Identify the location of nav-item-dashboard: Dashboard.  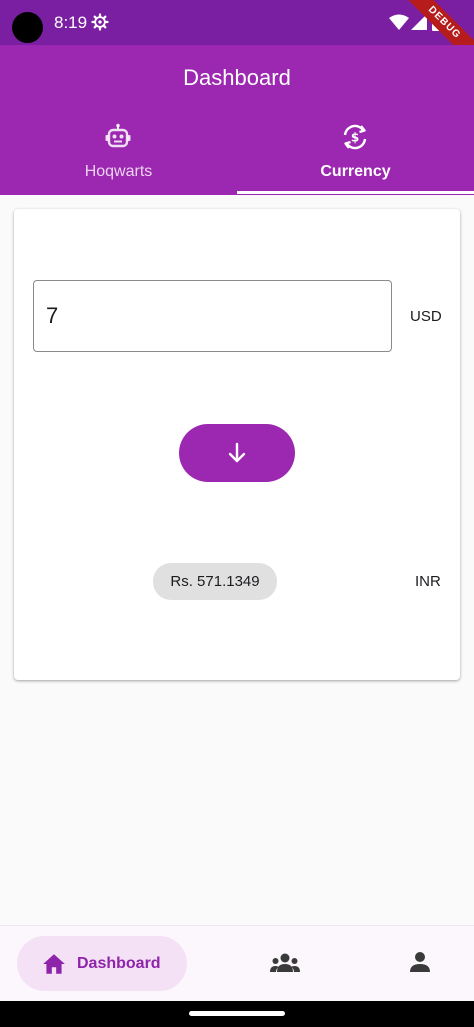
(102, 963).